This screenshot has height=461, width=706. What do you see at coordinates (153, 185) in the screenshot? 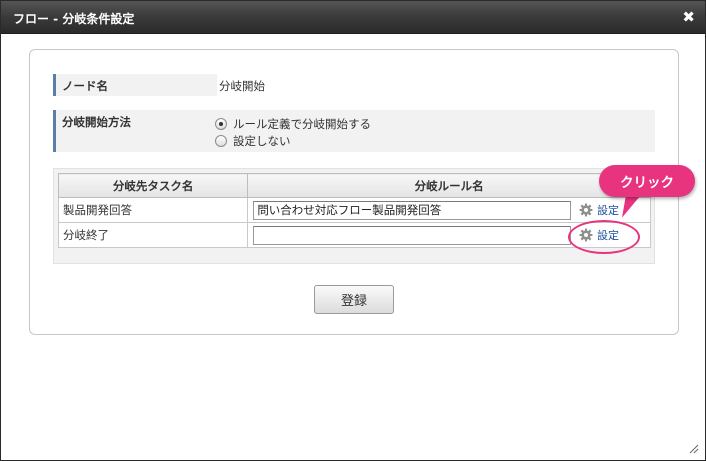
I see `header-branch-task: 分岐先タスク名` at bounding box center [153, 185].